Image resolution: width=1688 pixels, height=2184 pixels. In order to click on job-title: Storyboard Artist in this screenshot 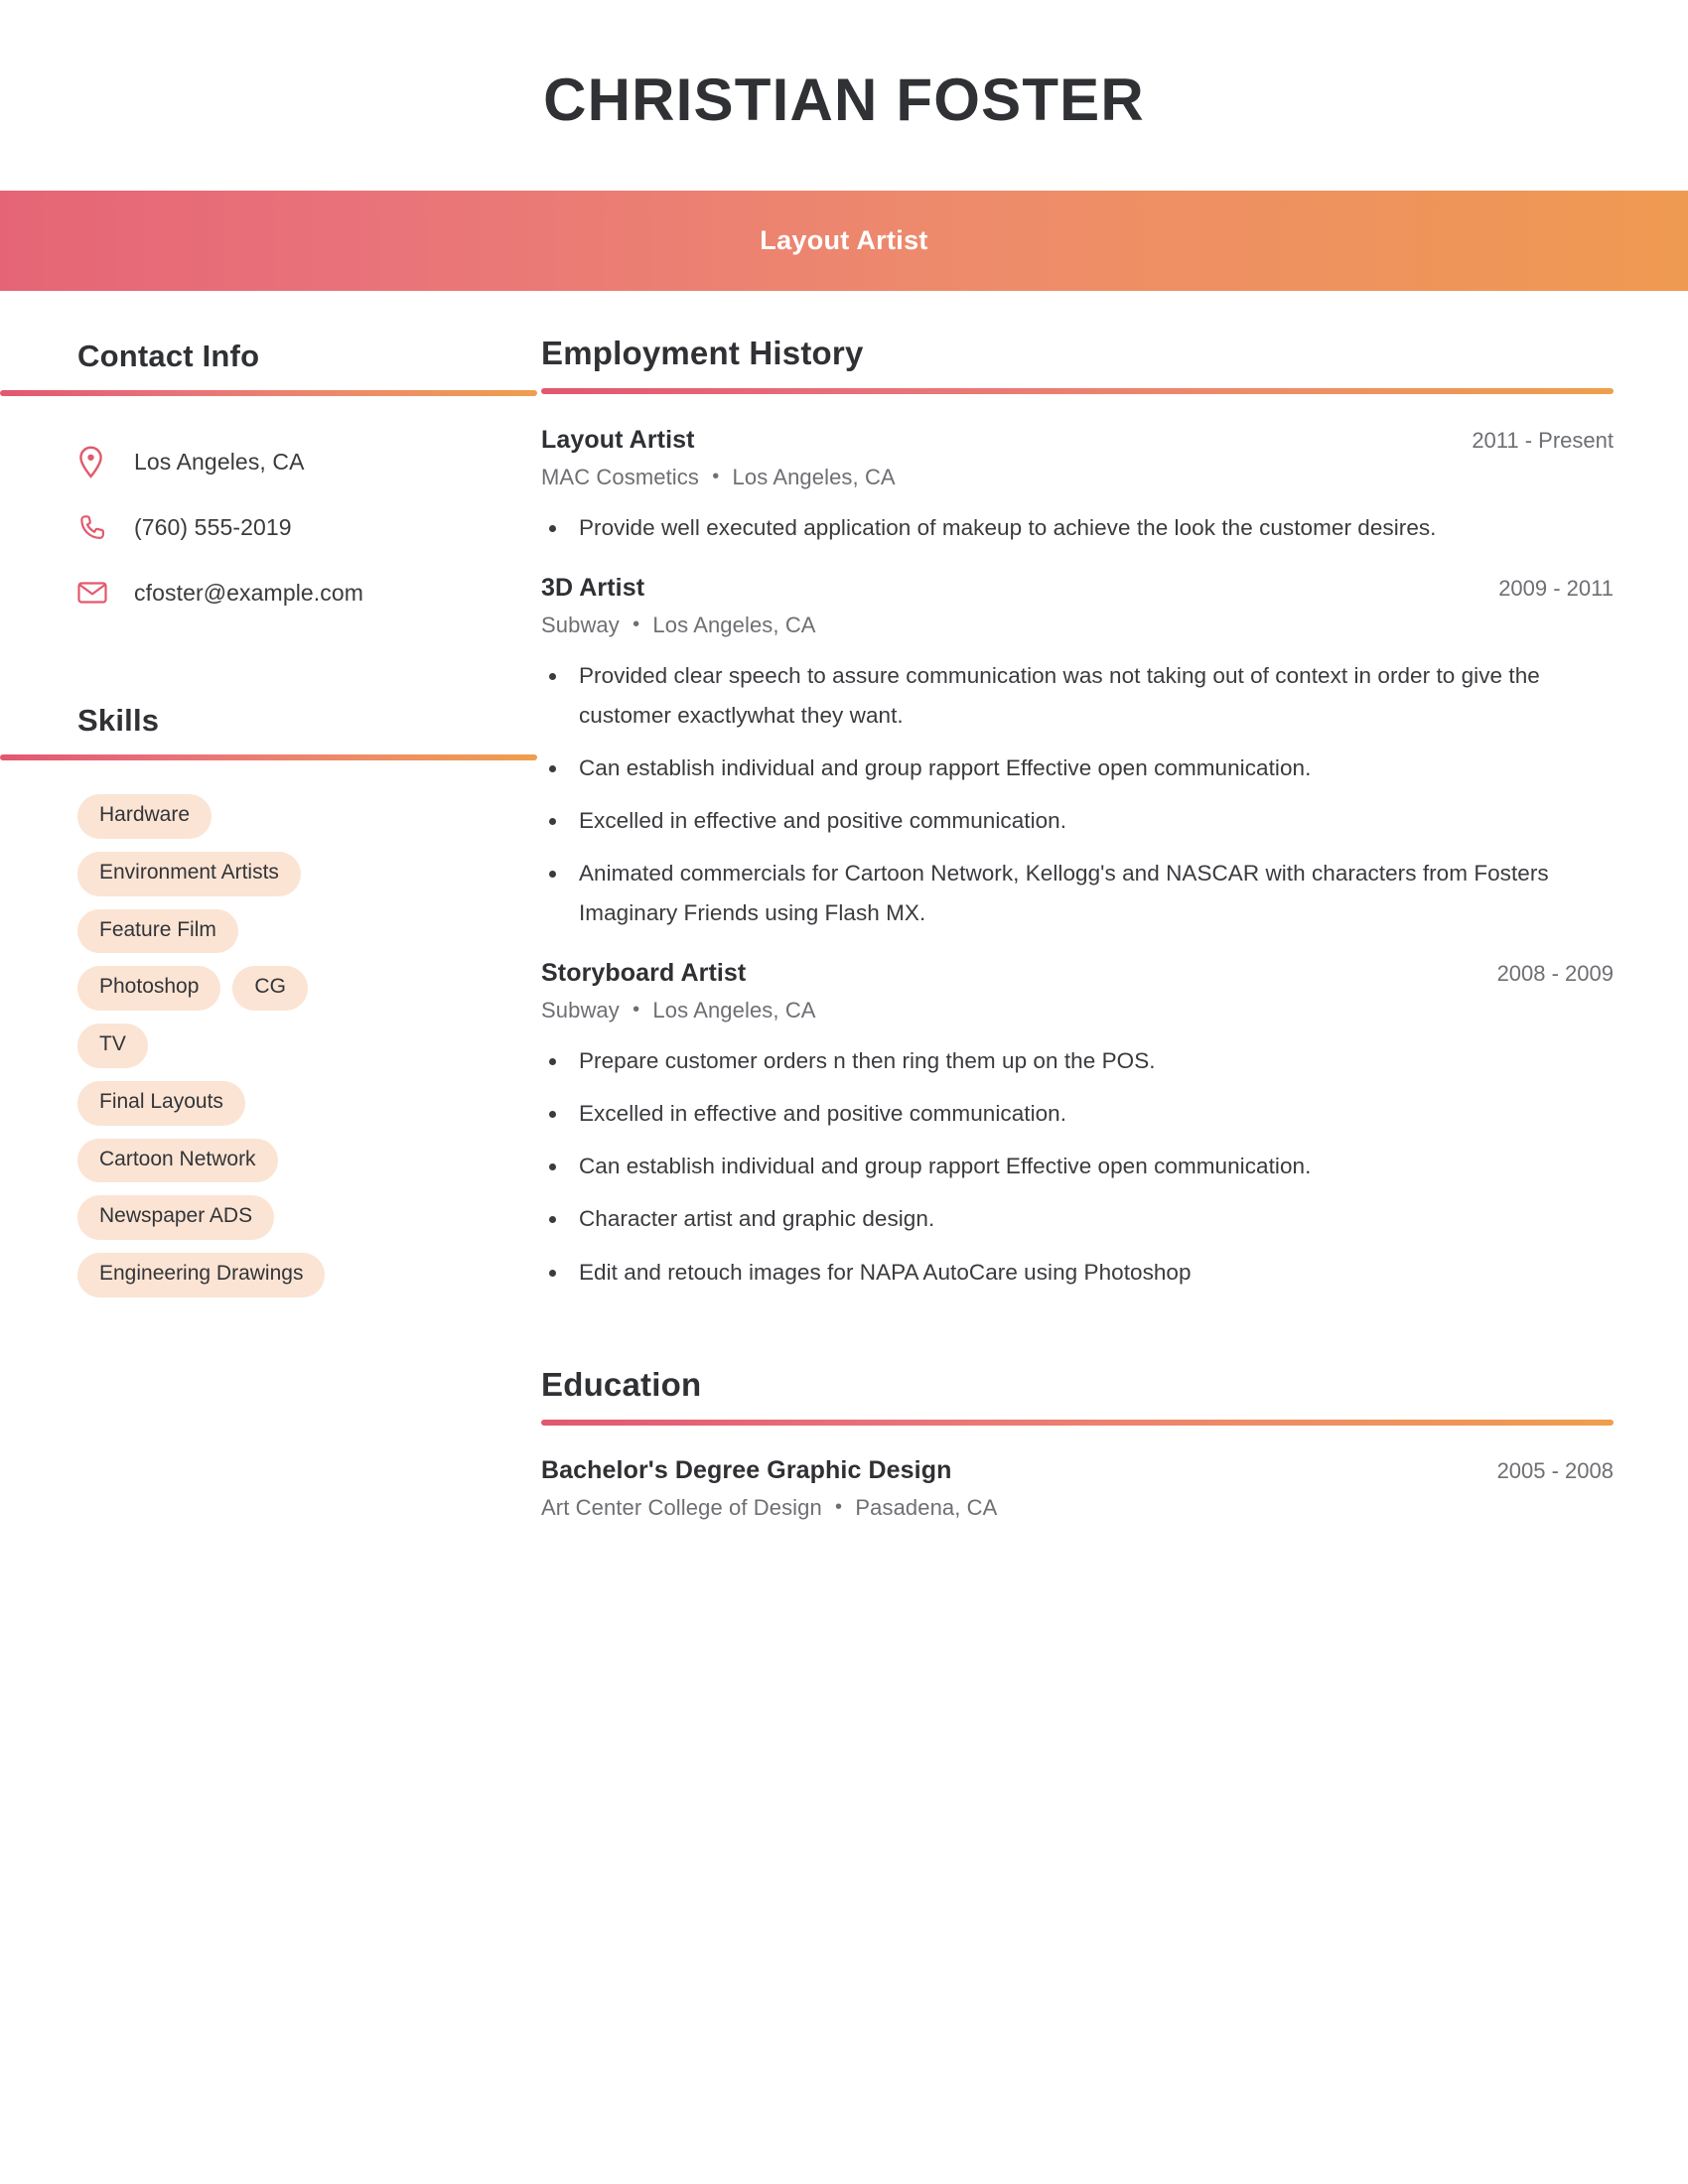, I will do `click(644, 973)`.